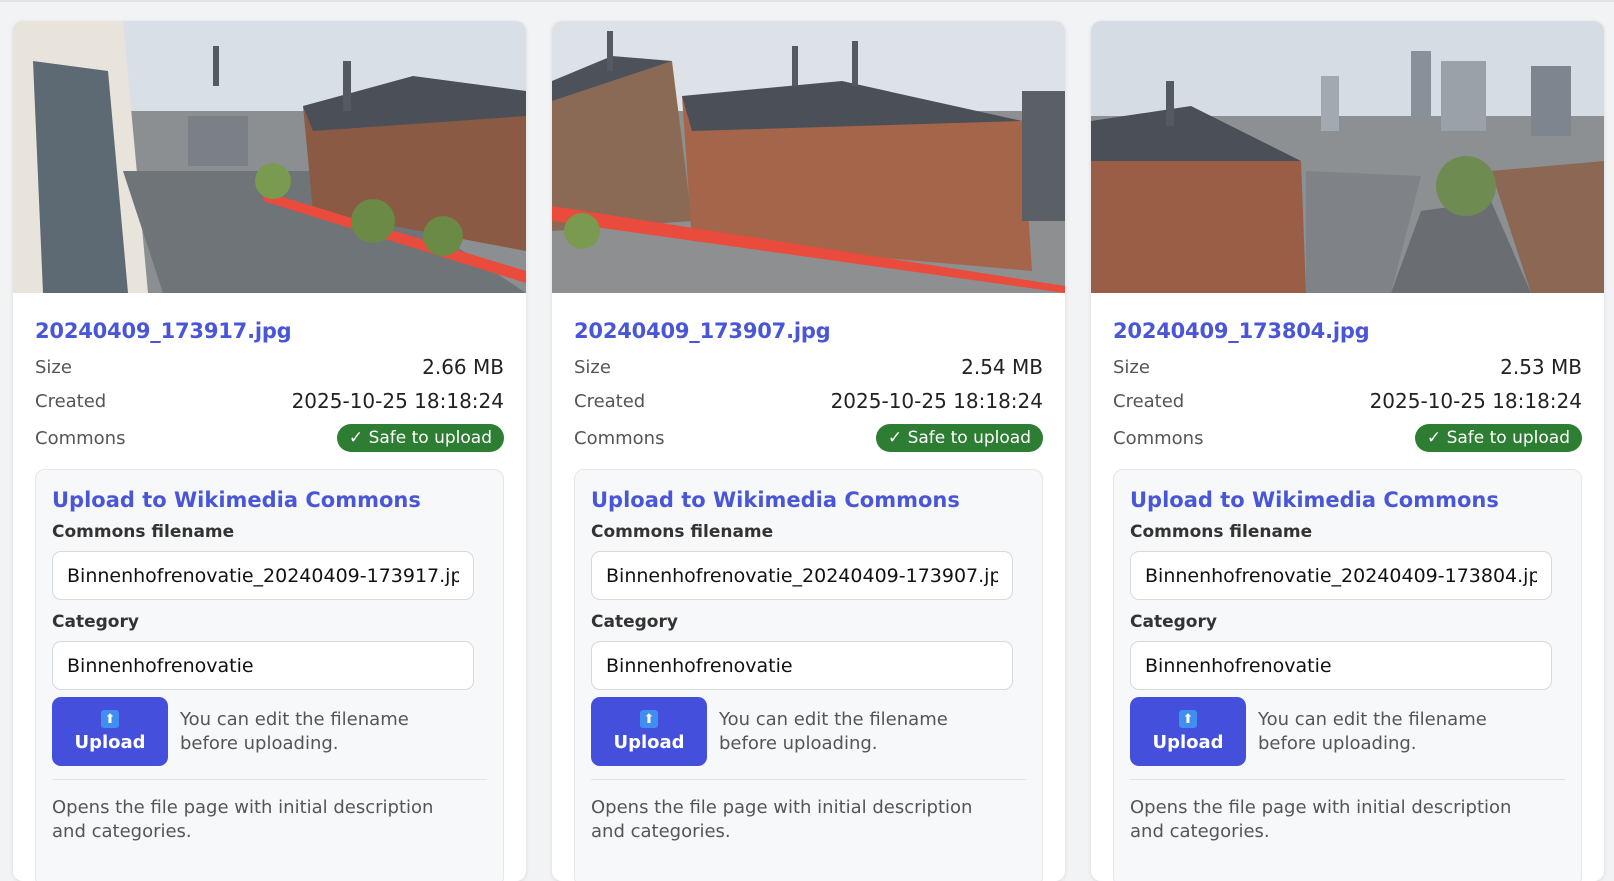 This screenshot has height=881, width=1614. What do you see at coordinates (1347, 367) in the screenshot?
I see `size-row: Size 2.53 MB` at bounding box center [1347, 367].